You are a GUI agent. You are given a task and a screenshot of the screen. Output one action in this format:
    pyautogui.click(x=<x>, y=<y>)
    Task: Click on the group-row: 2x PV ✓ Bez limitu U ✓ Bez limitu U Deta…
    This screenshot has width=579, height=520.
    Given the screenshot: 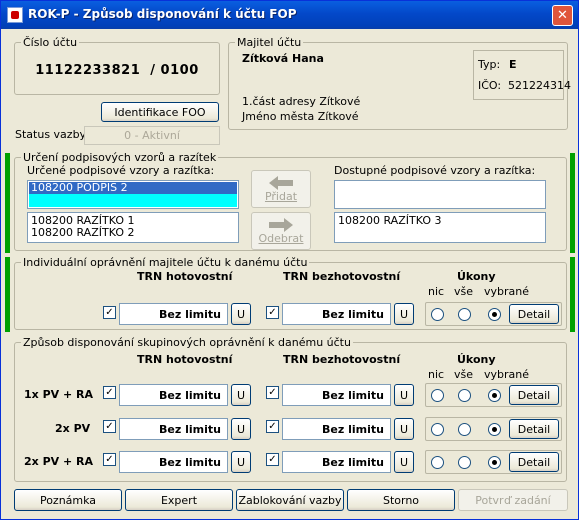 What is the action you would take?
    pyautogui.click(x=290, y=429)
    